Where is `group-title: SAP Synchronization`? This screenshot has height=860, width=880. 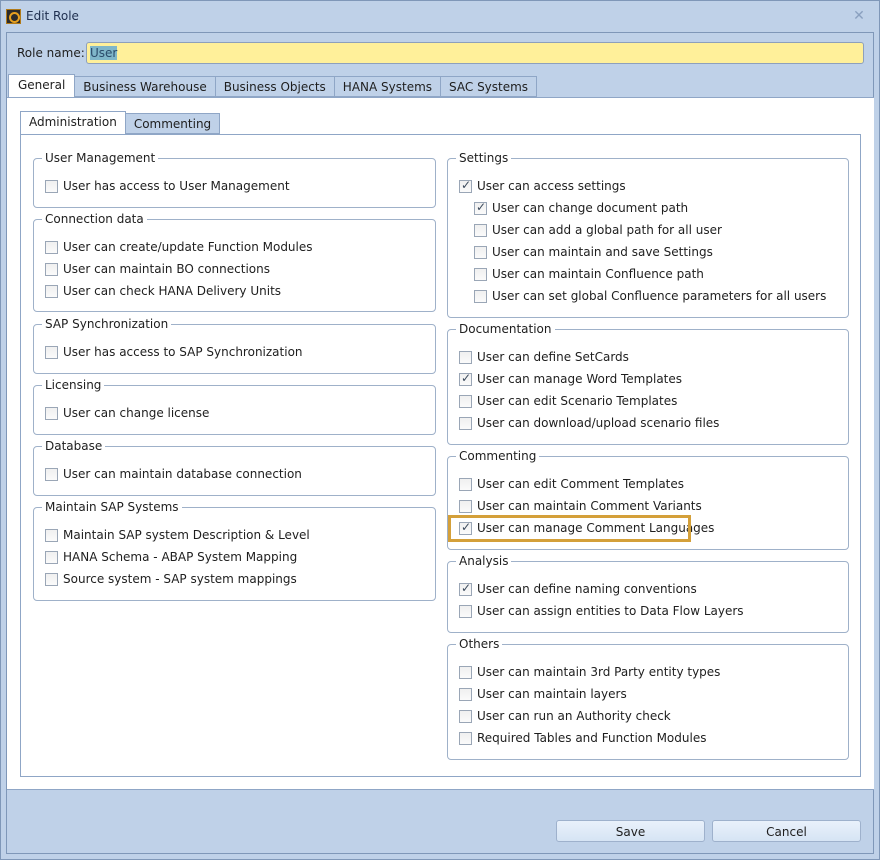 group-title: SAP Synchronization is located at coordinates (107, 324).